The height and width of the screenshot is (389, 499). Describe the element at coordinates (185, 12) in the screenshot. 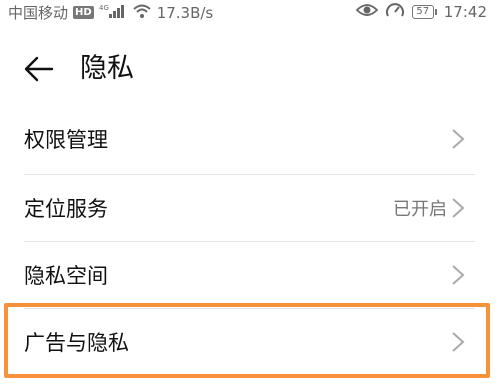

I see `network-speed: 17.3B/s` at that location.